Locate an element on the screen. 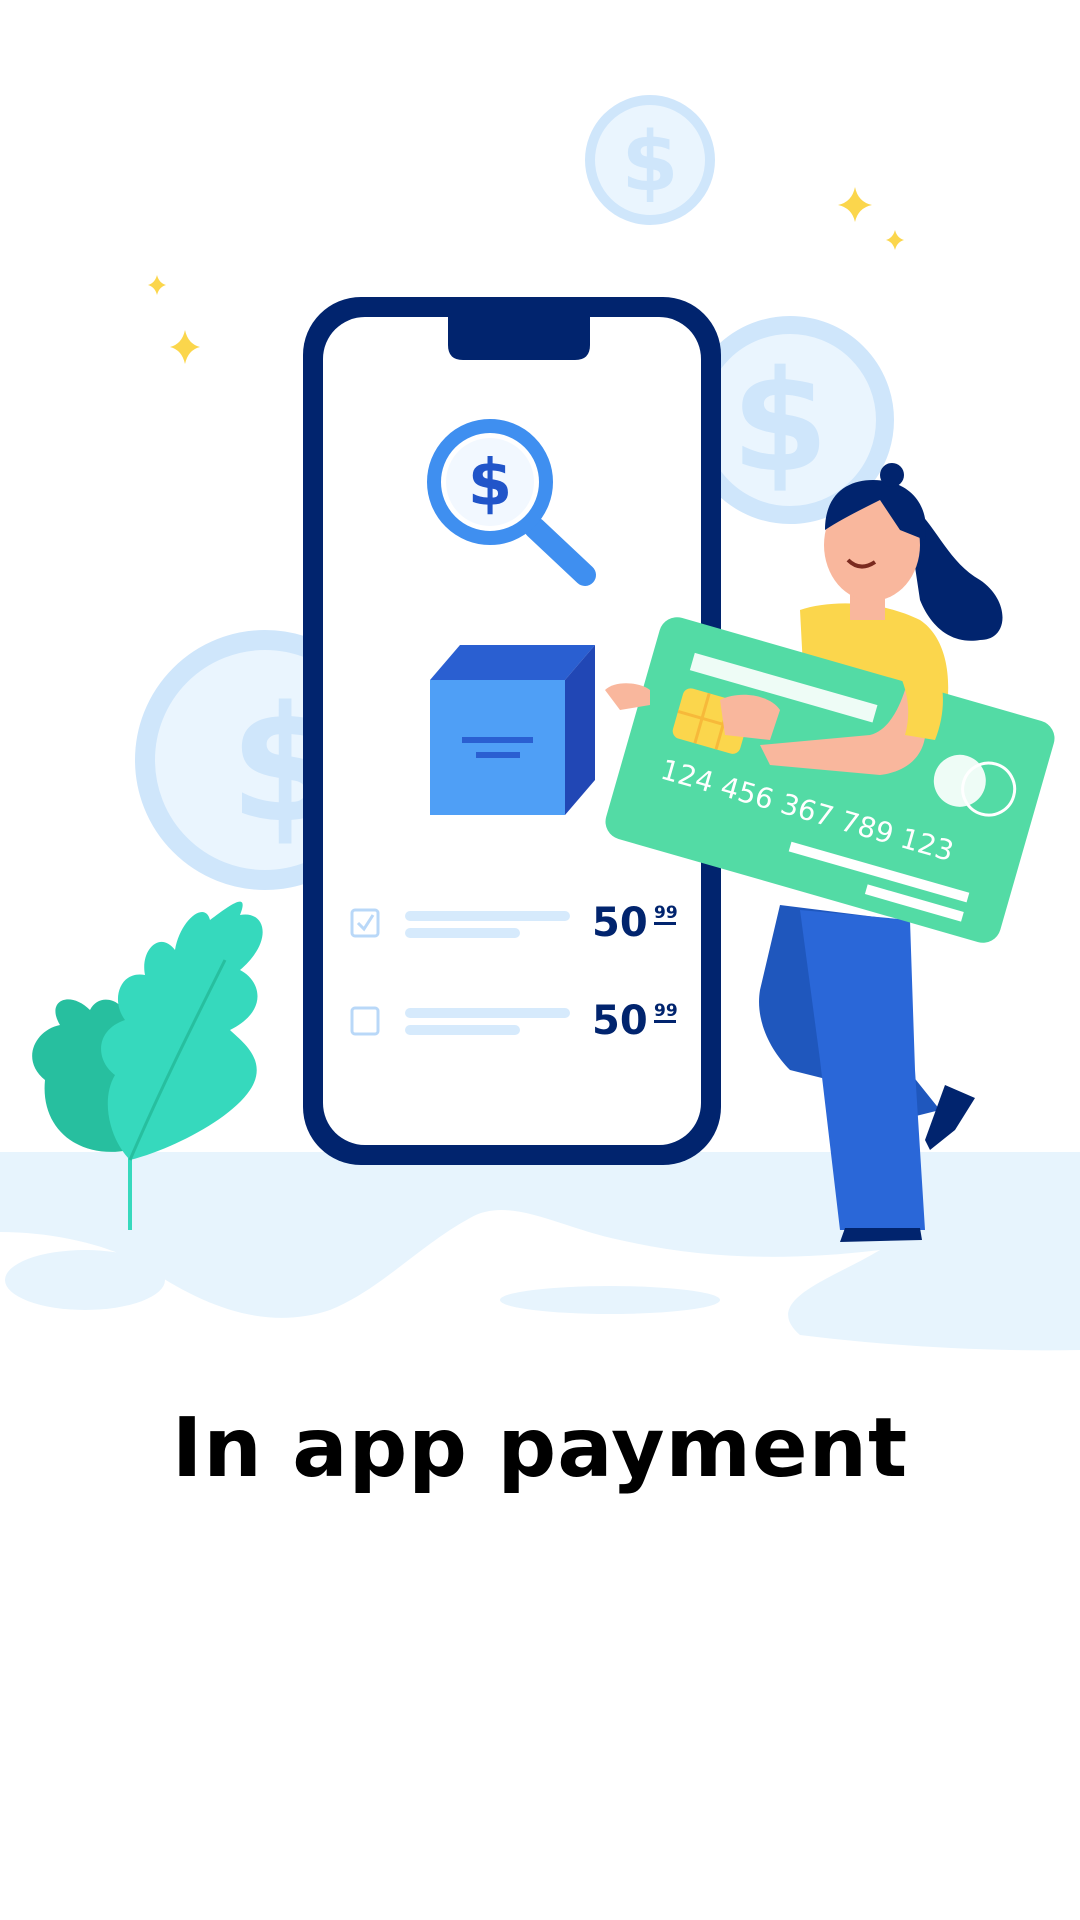 The height and width of the screenshot is (1920, 1080). package-box-icon is located at coordinates (512, 730).